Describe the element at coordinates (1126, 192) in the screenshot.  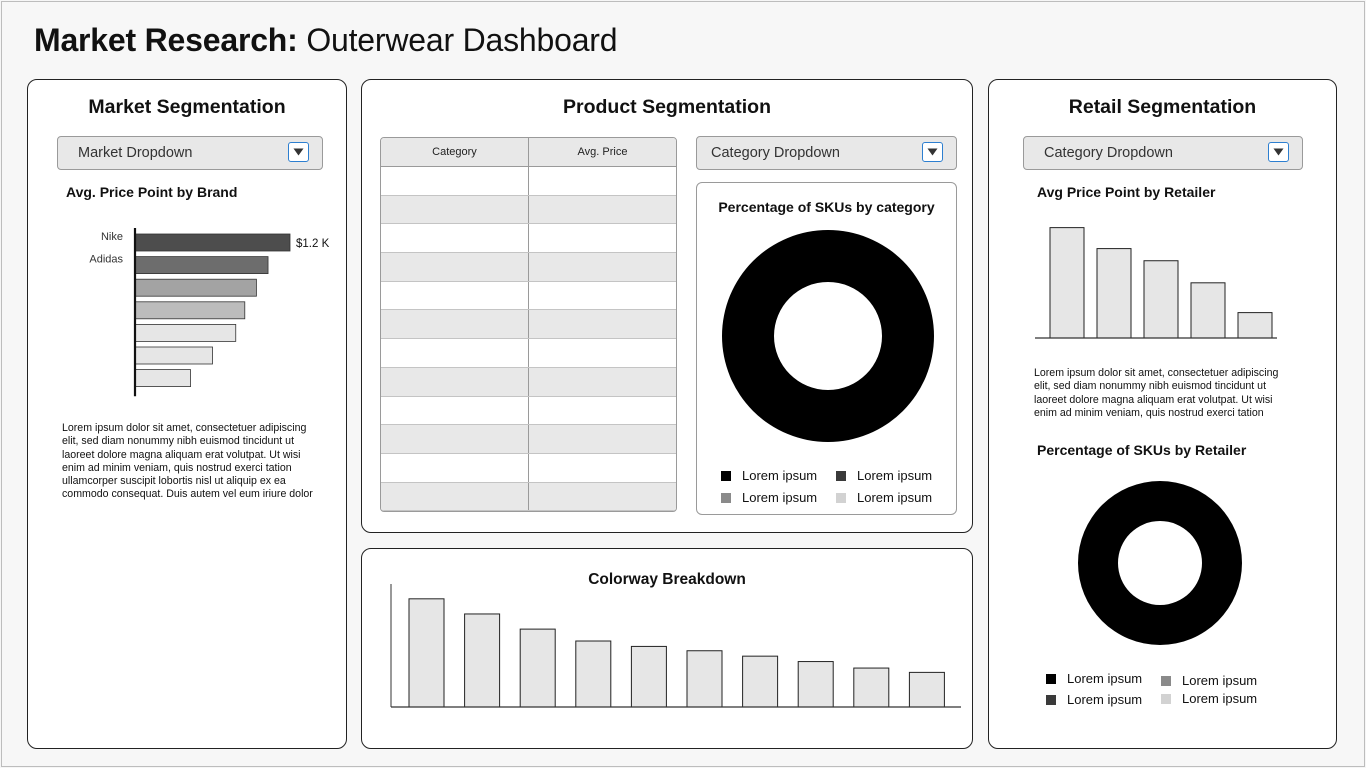
I see `retailer-chart-title: Avg Price Point by Retailer` at that location.